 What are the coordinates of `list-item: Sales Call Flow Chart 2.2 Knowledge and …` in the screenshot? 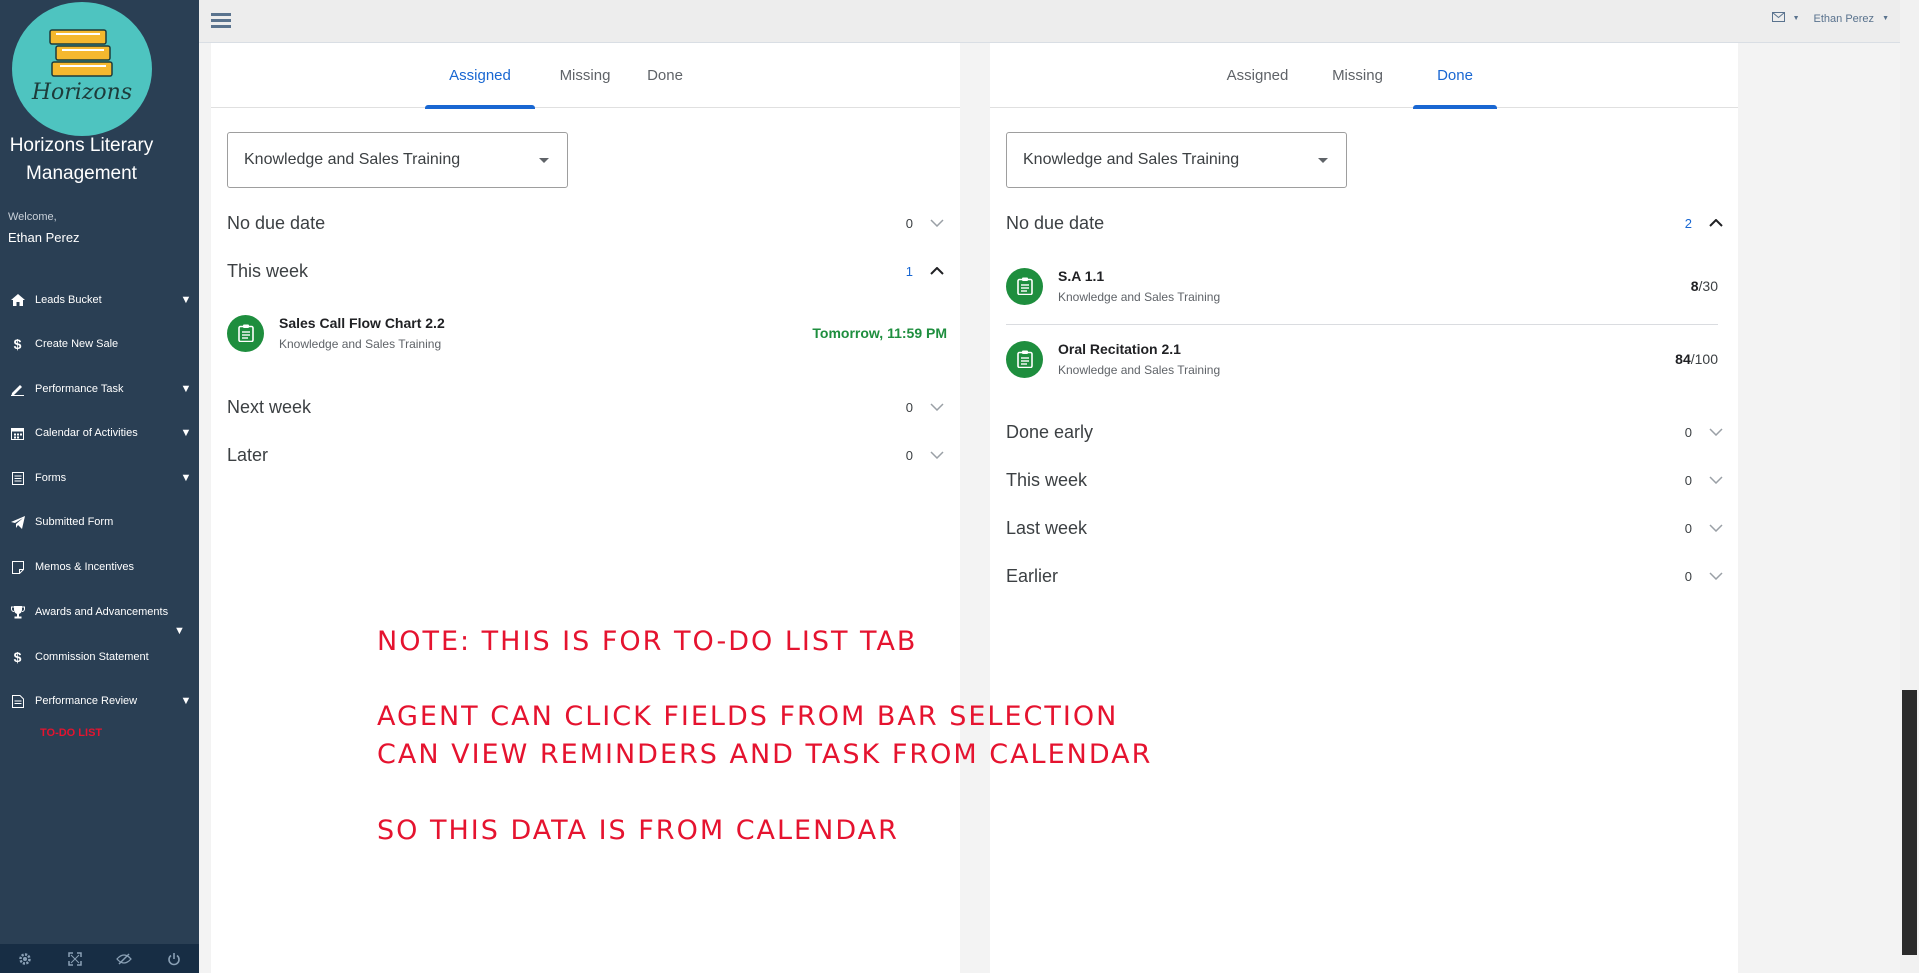 It's located at (587, 333).